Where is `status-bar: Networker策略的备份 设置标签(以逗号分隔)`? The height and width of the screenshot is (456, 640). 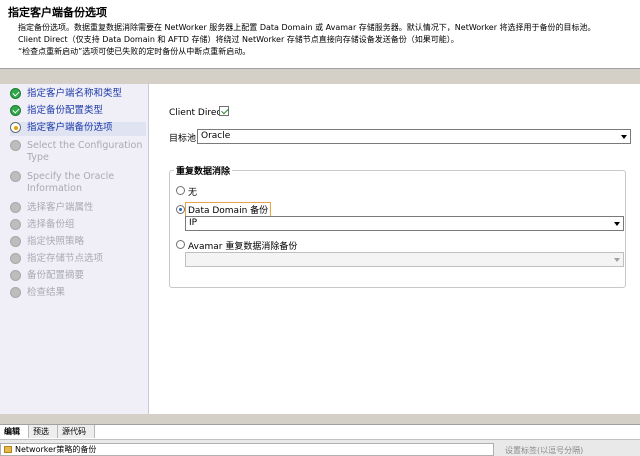 status-bar: Networker策略的备份 设置标签(以逗号分隔) is located at coordinates (320, 447).